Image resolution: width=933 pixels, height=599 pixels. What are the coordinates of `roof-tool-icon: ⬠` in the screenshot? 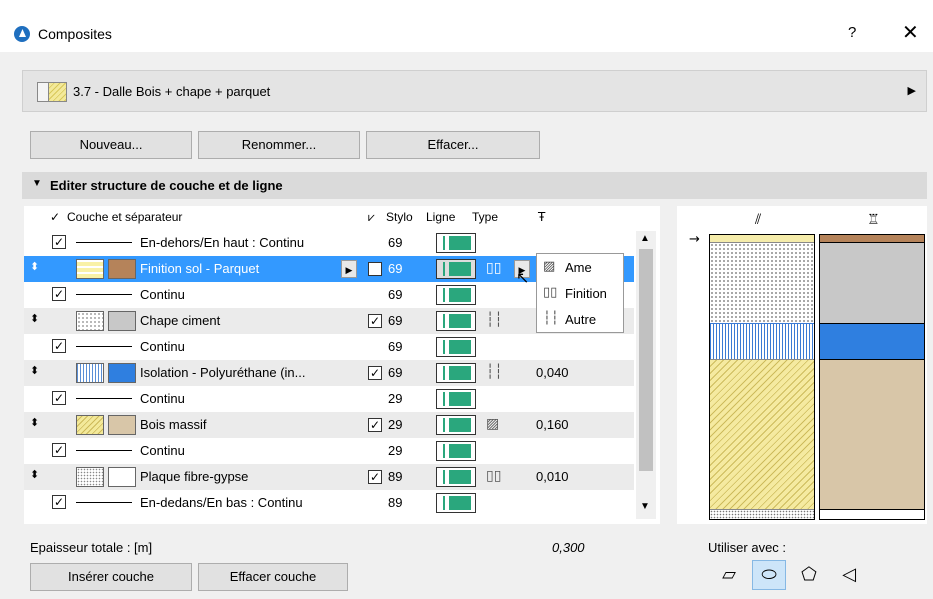 It's located at (809, 575).